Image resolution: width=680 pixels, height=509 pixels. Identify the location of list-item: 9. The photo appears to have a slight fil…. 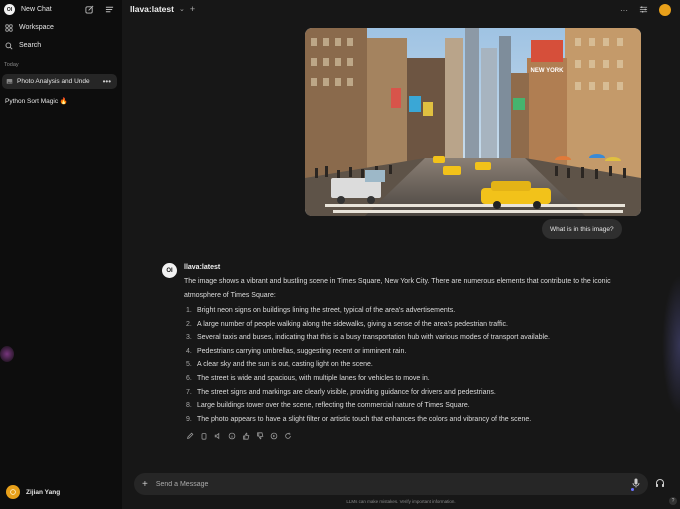
(359, 419).